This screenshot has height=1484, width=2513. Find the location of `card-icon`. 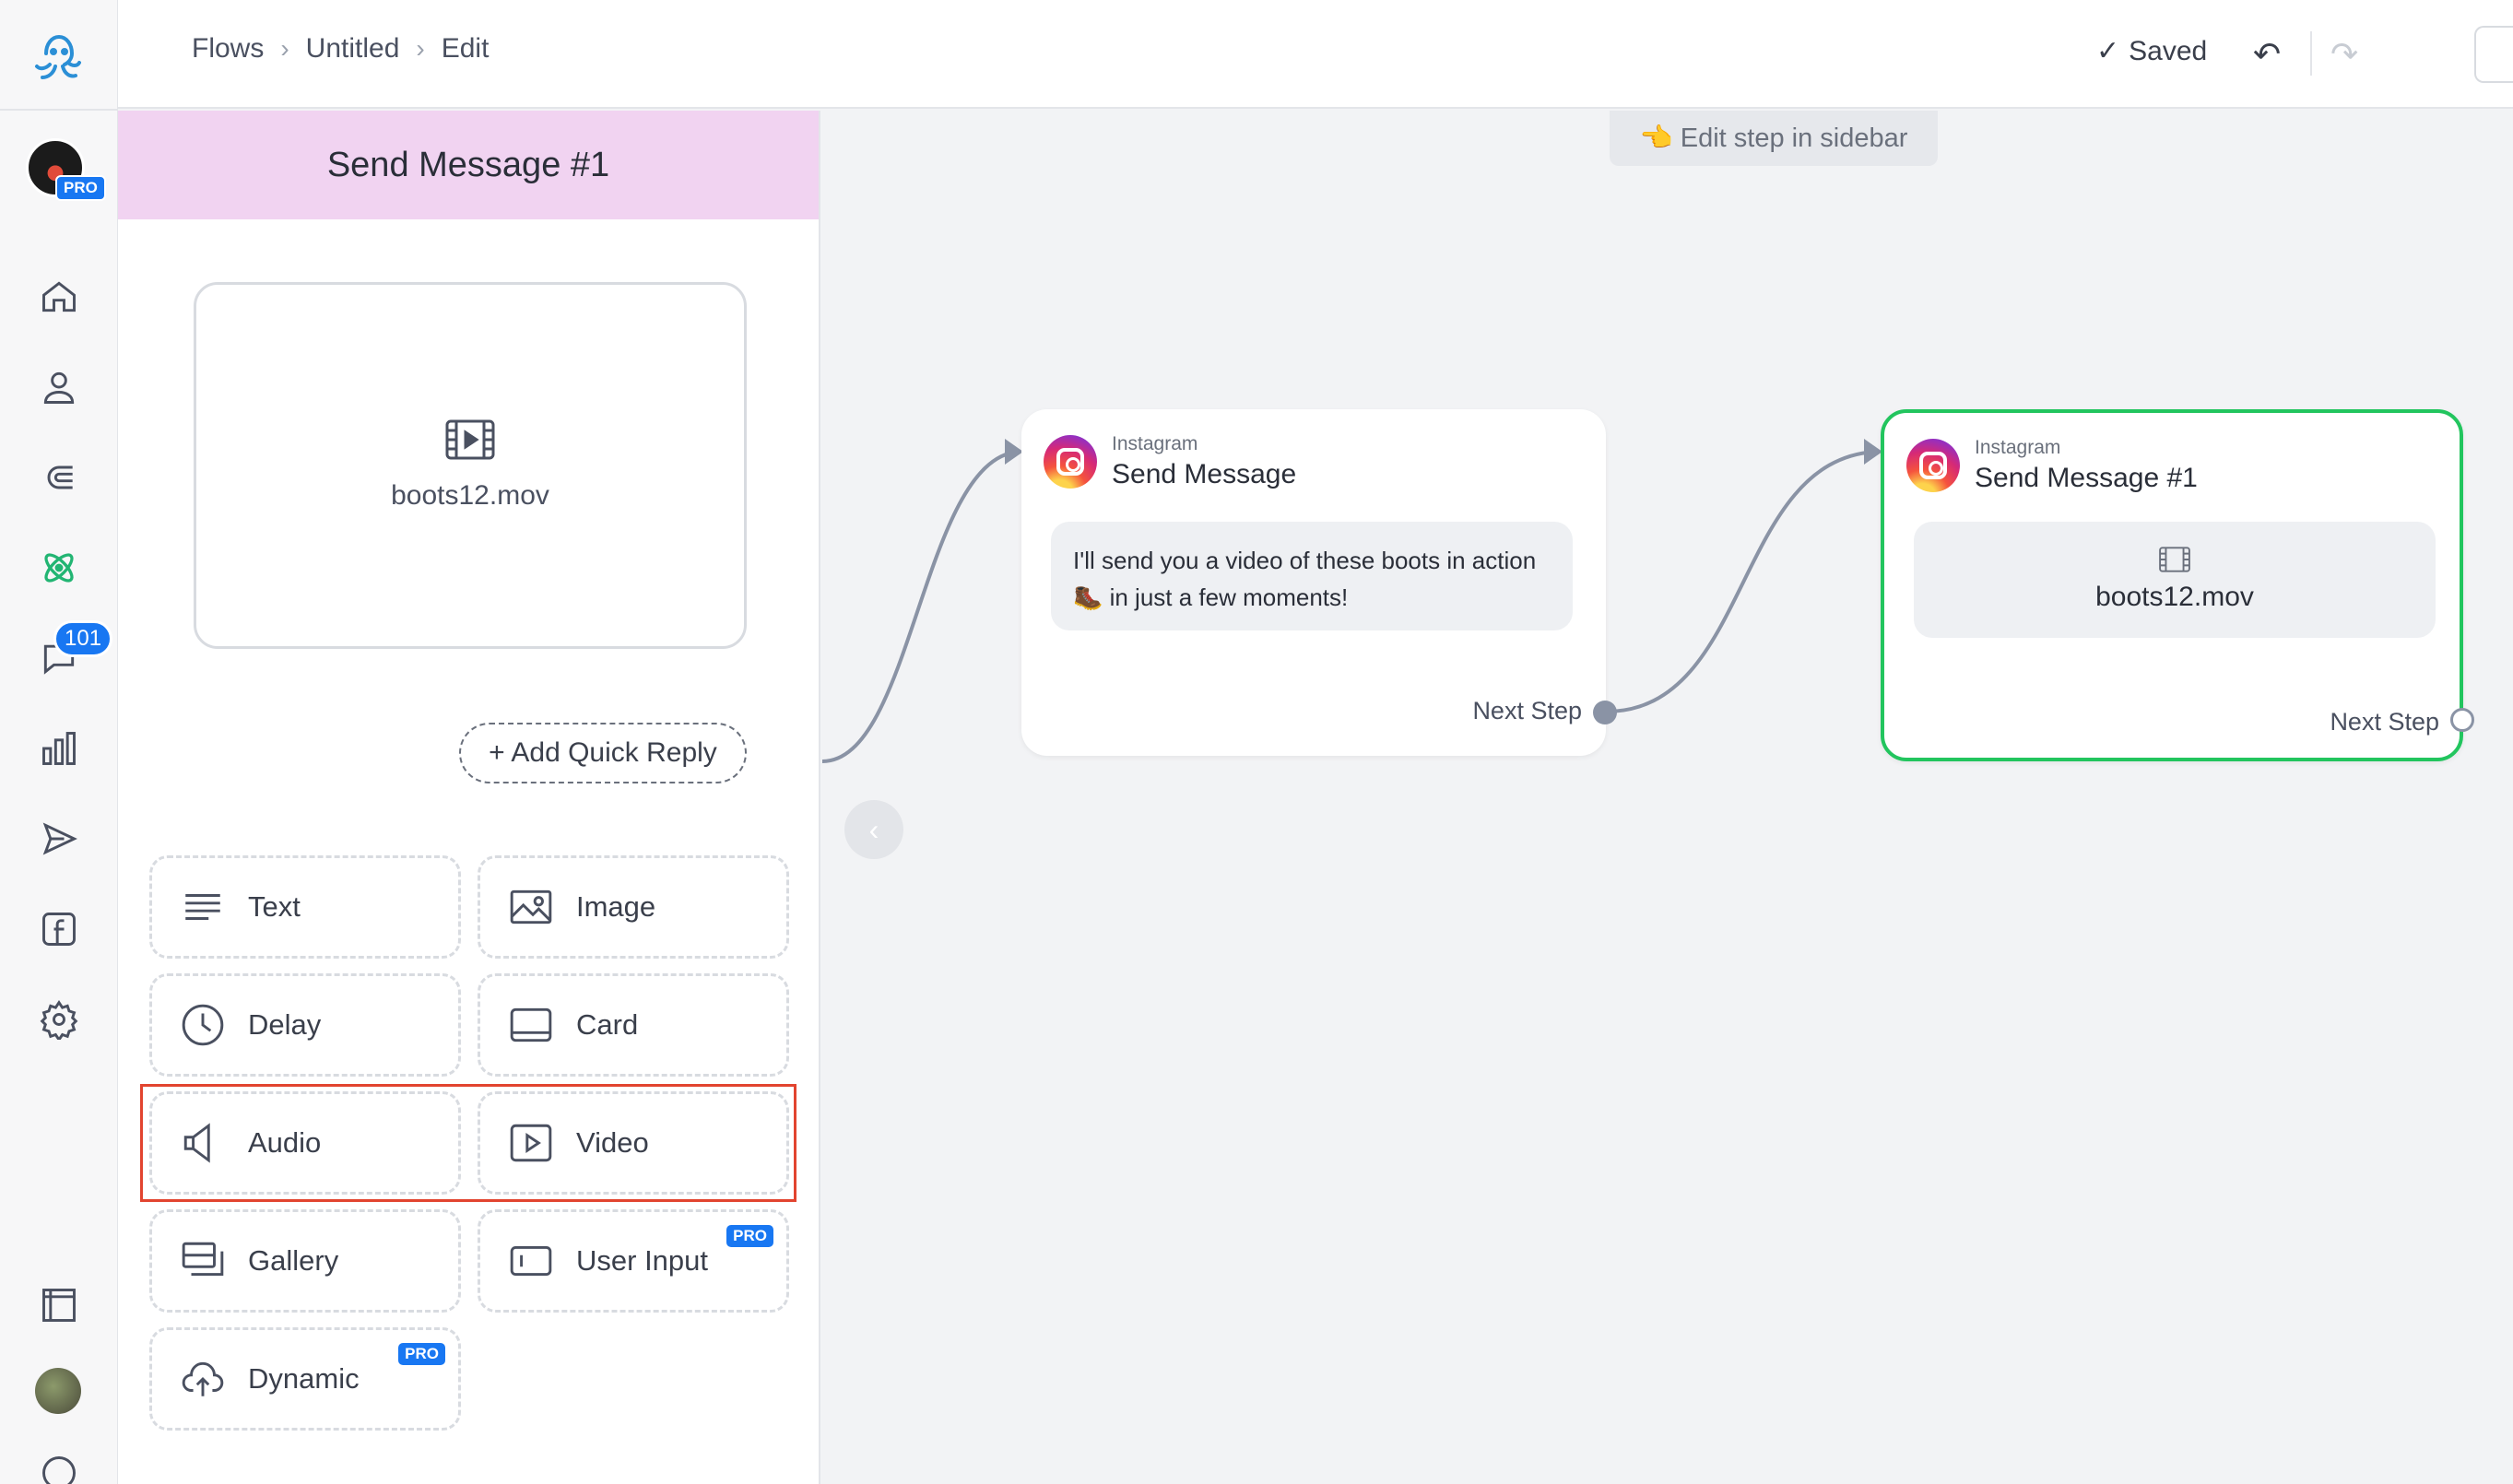

card-icon is located at coordinates (531, 1025).